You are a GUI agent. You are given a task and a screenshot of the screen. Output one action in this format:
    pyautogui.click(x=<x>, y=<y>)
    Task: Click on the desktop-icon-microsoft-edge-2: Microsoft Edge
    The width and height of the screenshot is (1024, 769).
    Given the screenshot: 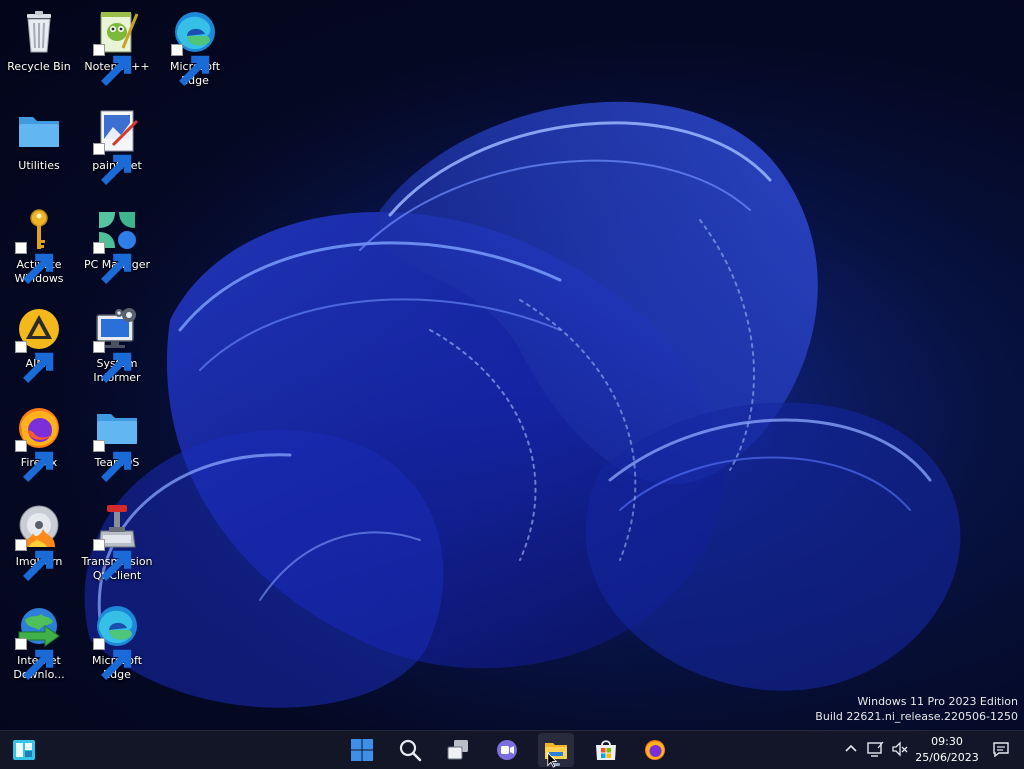 What is the action you would take?
    pyautogui.click(x=117, y=642)
    